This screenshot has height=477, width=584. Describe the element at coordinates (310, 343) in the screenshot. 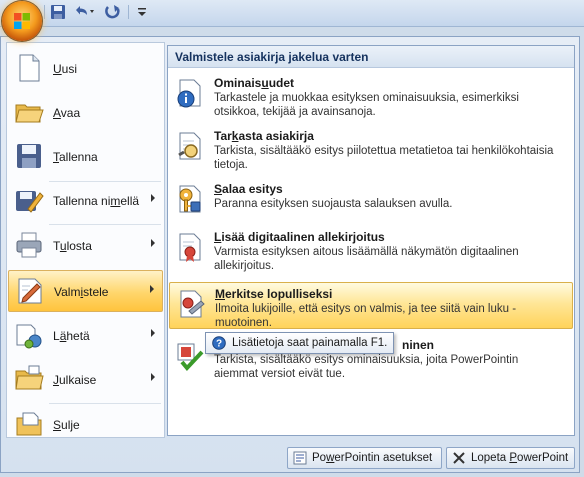

I see `tooltip-text: Lisätietoja saat painamalla F1.` at that location.